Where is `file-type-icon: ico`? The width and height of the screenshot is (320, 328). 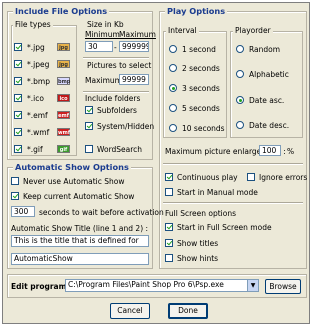
file-type-icon: ico is located at coordinates (63, 98).